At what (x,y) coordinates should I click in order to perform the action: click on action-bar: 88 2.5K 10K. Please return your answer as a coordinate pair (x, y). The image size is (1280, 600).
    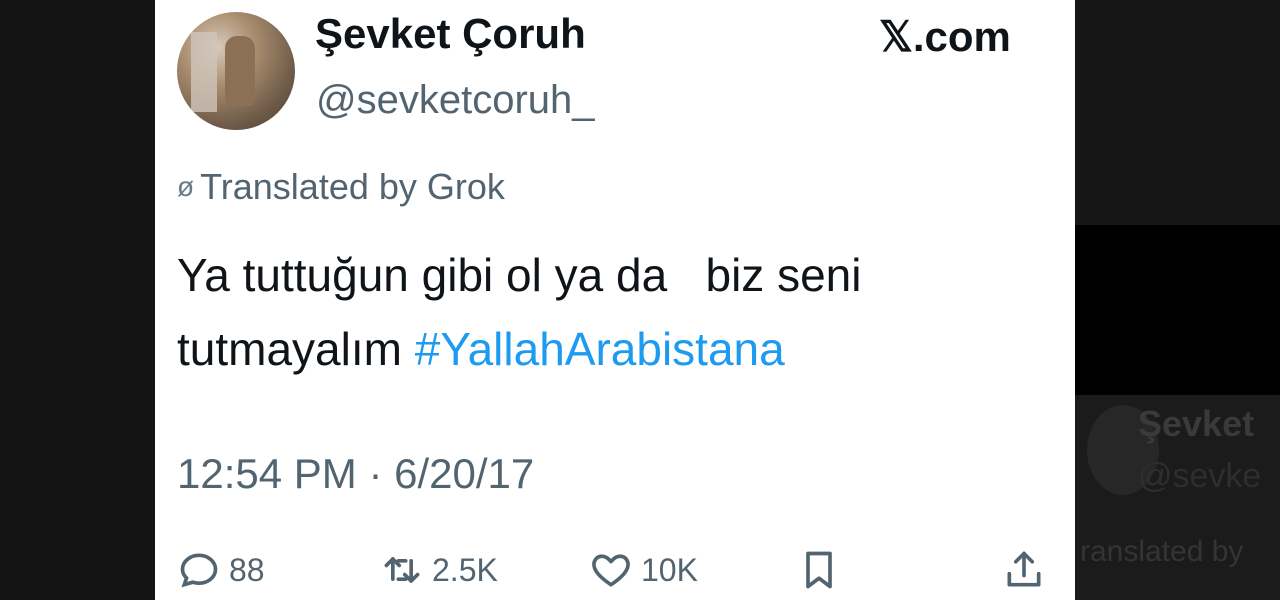
    Looking at the image, I should click on (617, 574).